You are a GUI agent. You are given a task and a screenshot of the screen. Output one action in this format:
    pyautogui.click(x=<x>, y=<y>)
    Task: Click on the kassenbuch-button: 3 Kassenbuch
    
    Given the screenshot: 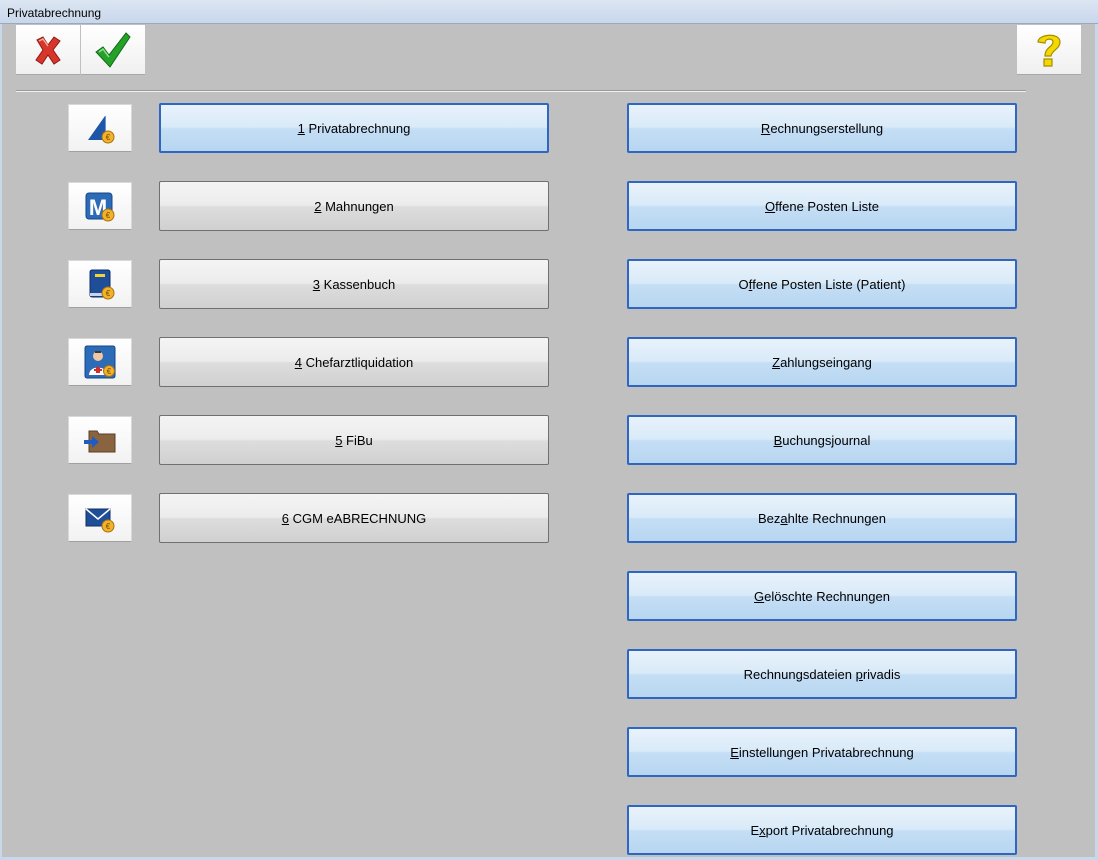 What is the action you would take?
    pyautogui.click(x=354, y=284)
    